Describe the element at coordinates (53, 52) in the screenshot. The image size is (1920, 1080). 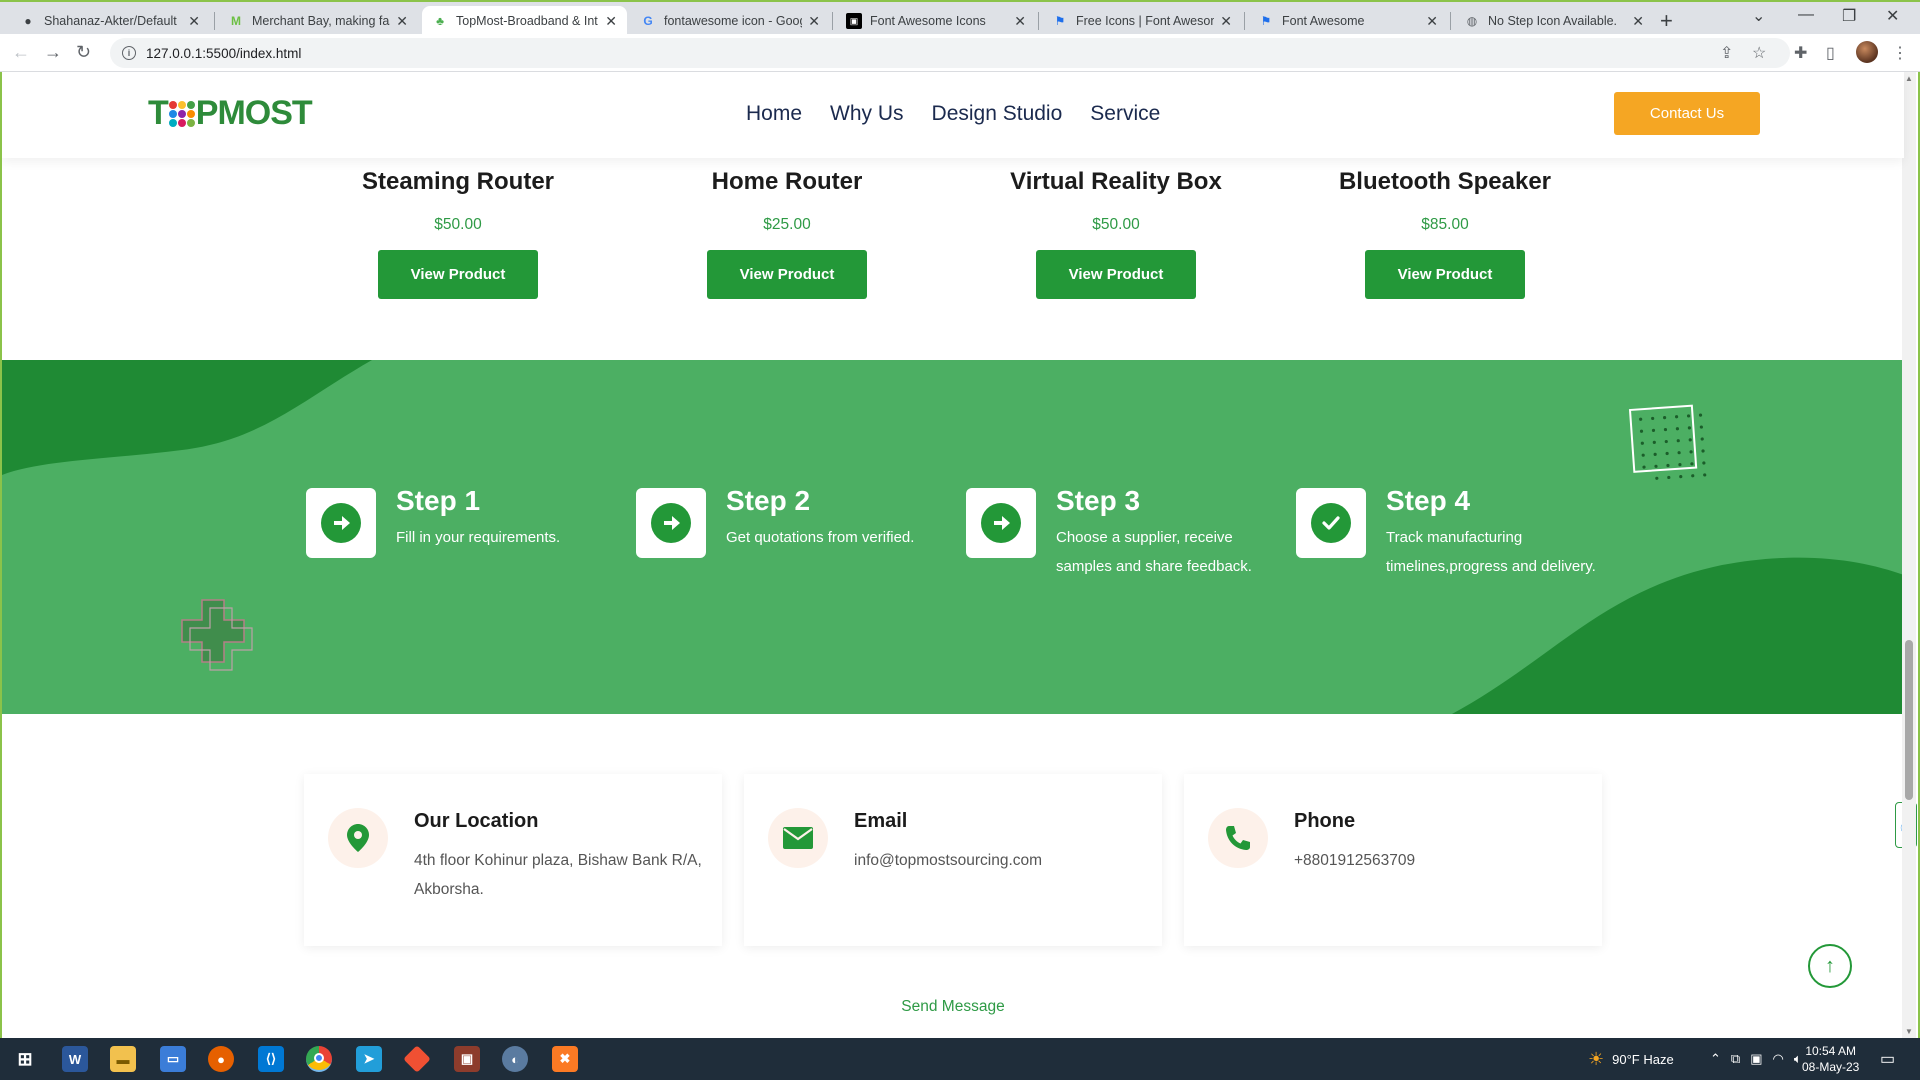
I see `forward-icon: →` at that location.